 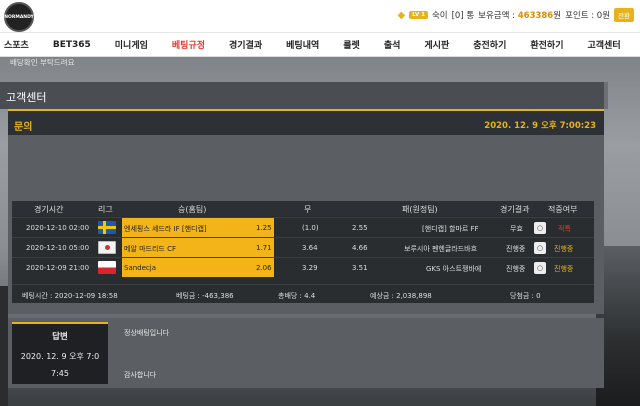 What do you see at coordinates (450, 229) in the screenshot?
I see `row-away: [핸디캡] 할마르 FF` at bounding box center [450, 229].